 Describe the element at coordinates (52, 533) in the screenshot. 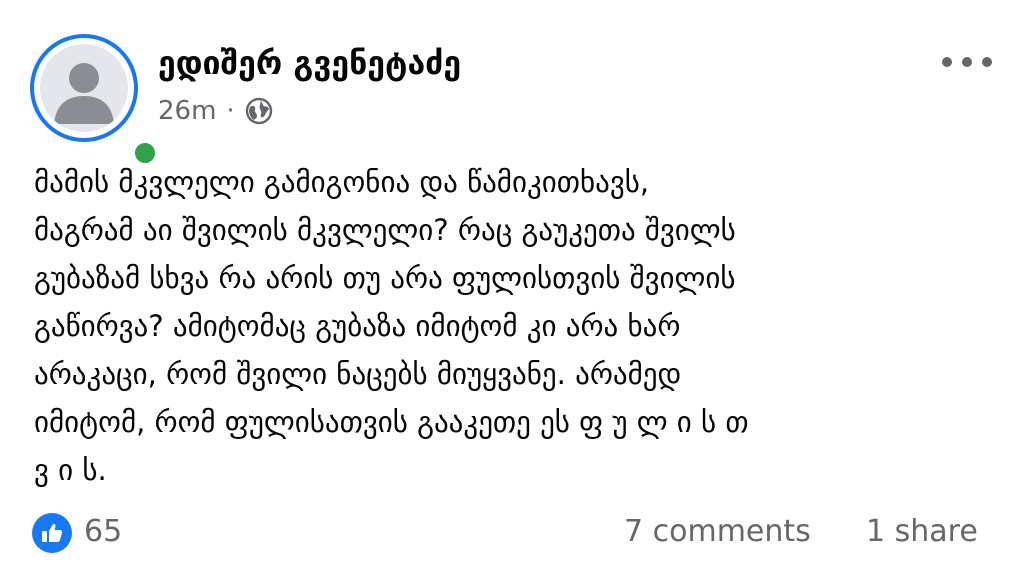

I see `like-icon` at that location.